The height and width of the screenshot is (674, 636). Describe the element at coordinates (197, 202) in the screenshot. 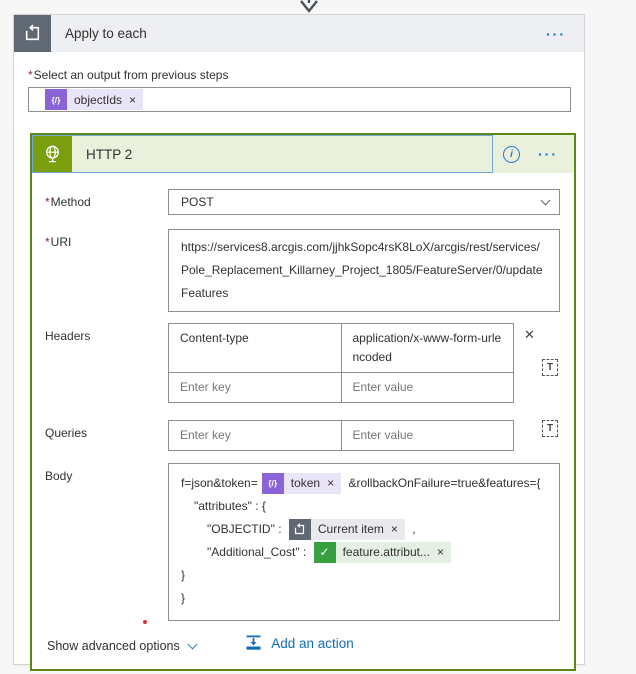

I see `method-value: POST` at that location.